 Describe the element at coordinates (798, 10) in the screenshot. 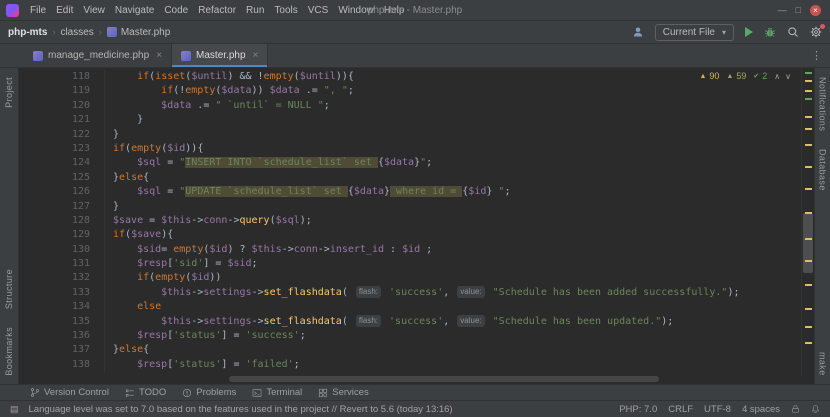

I see `maximize-button: □` at that location.